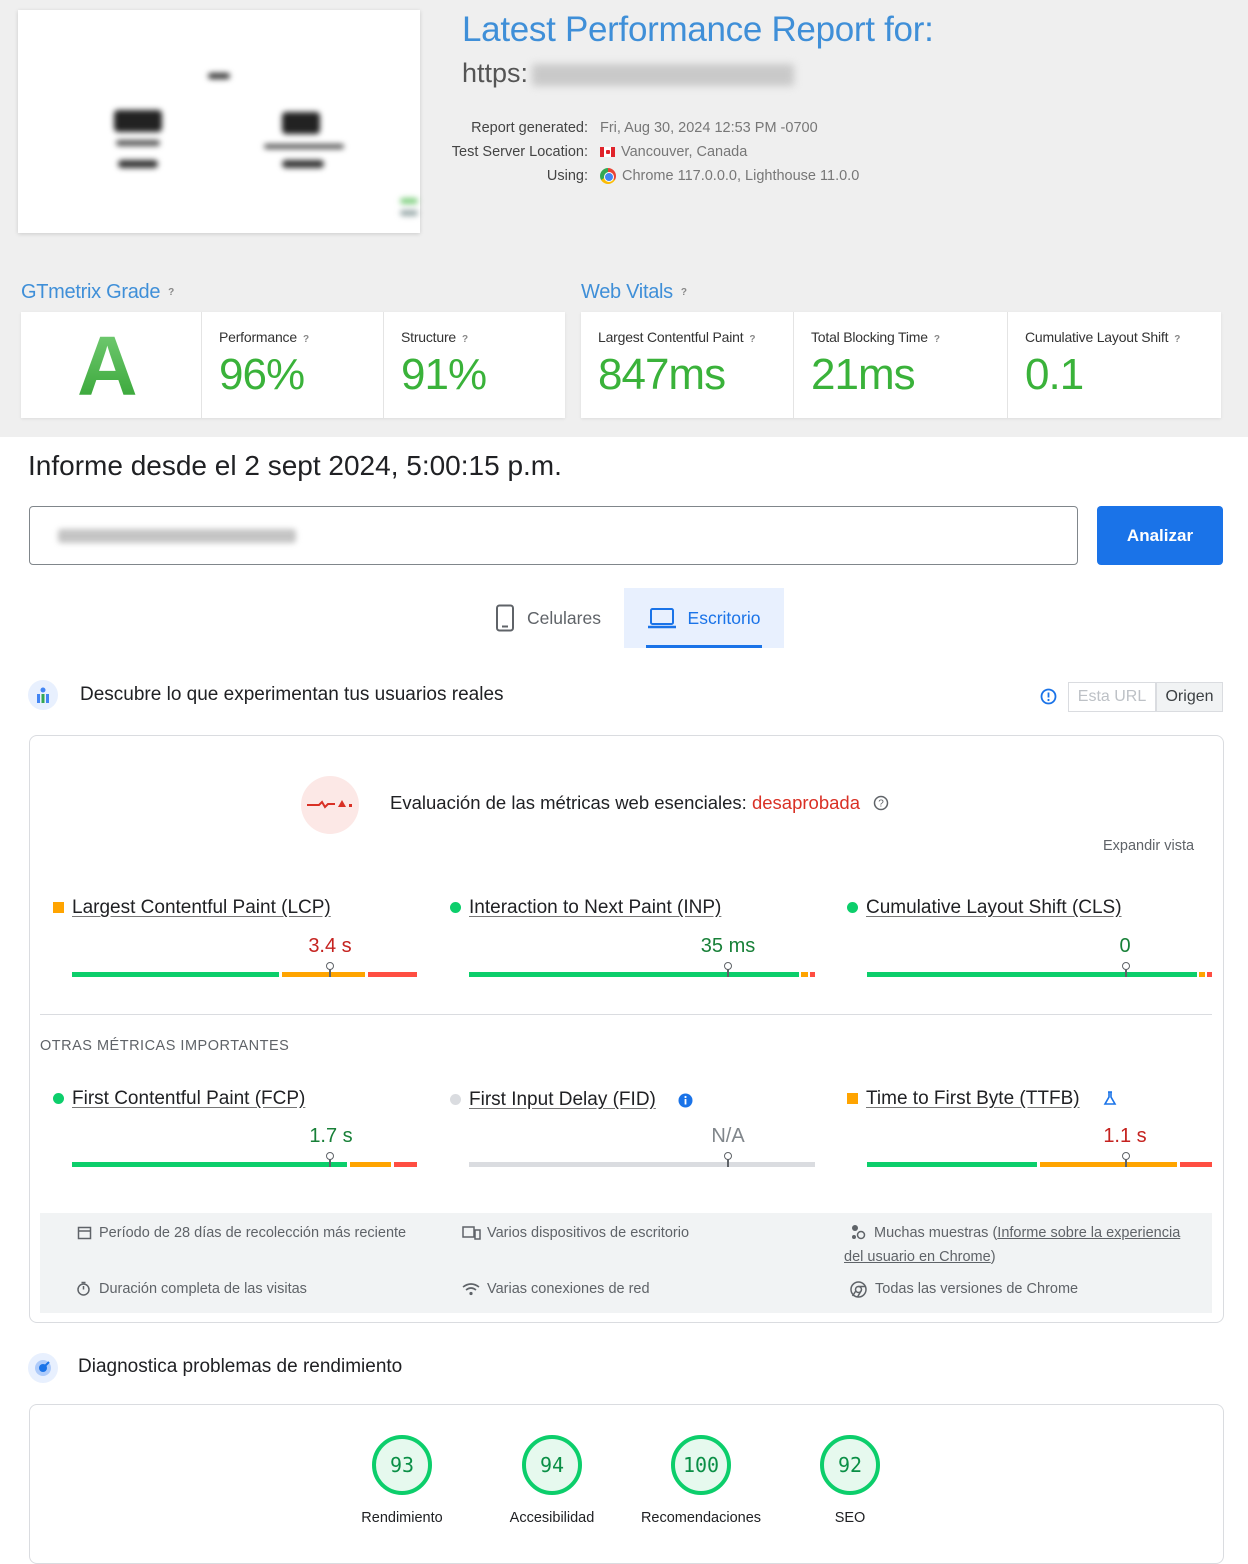 The width and height of the screenshot is (1248, 1564). I want to click on score-label-accessibility: Accesibilidad, so click(552, 1518).